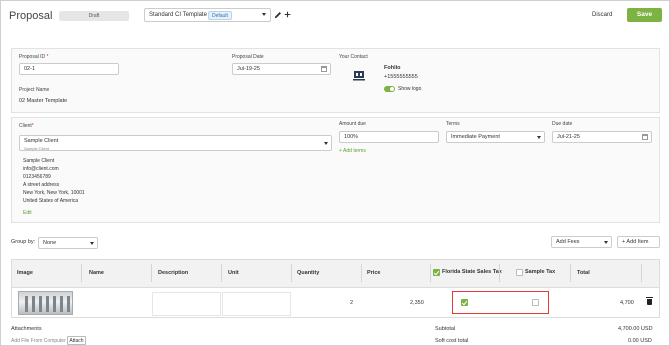  Describe the element at coordinates (472, 272) in the screenshot. I see `col-florida-tax: Florida State Sales Tax` at that location.